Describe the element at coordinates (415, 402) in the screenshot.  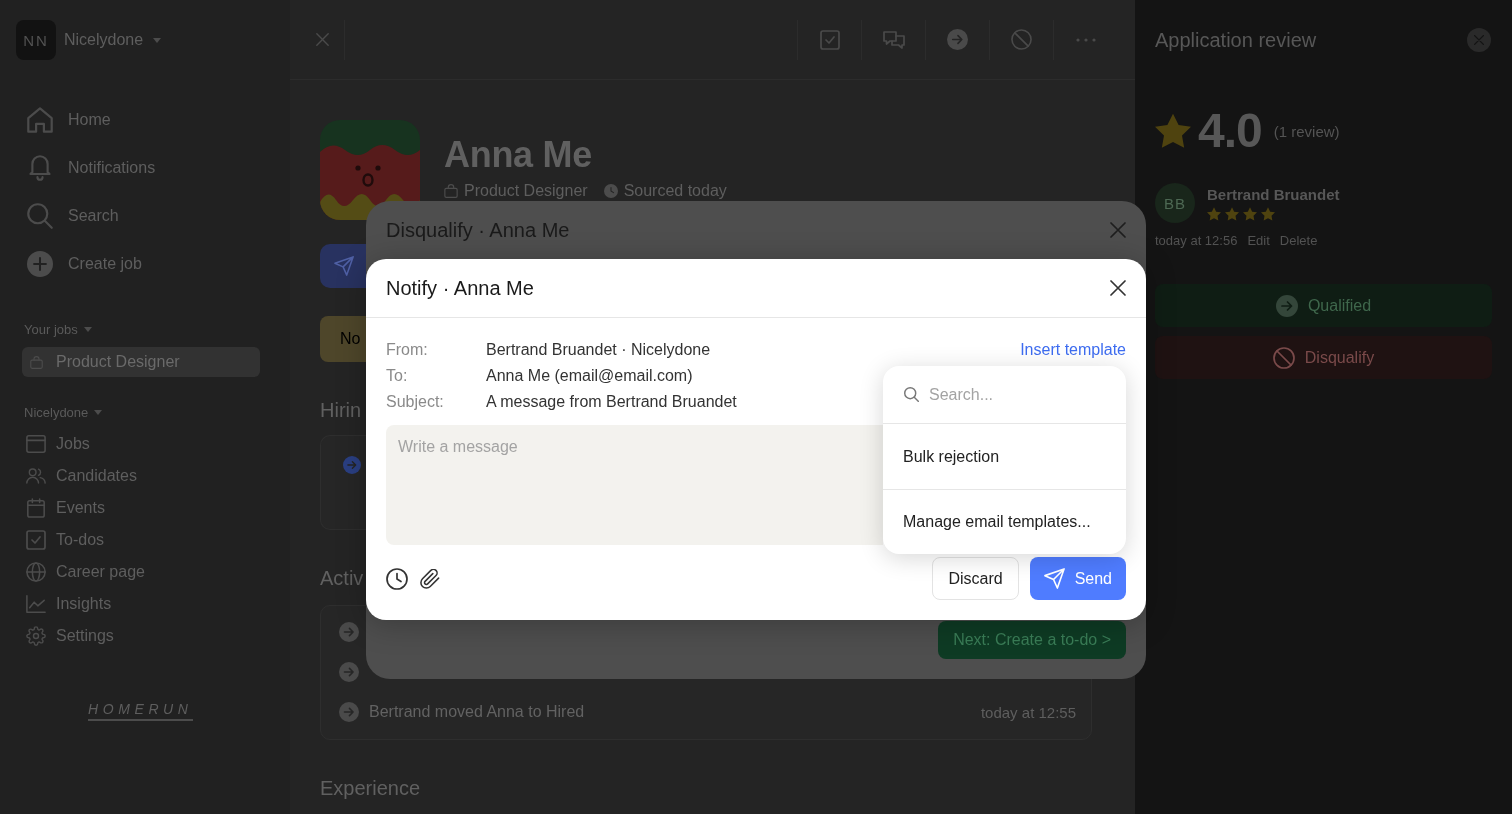
I see `field-label: Subject:` at that location.